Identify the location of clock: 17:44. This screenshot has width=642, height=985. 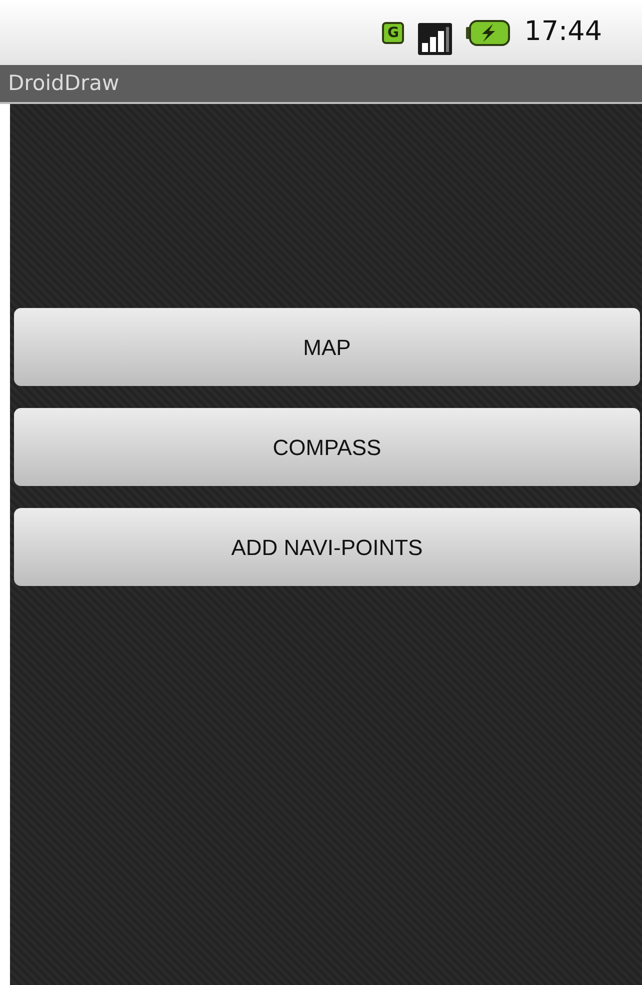
(563, 32).